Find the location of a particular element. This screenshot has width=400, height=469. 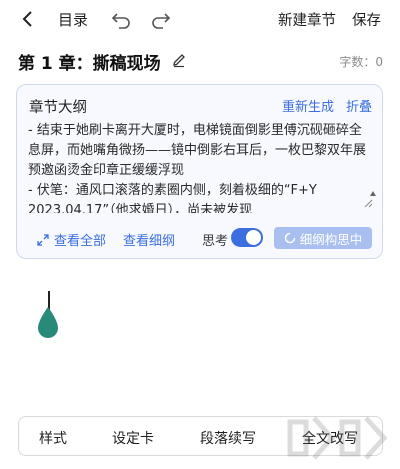

resize-handle-icon is located at coordinates (367, 202).